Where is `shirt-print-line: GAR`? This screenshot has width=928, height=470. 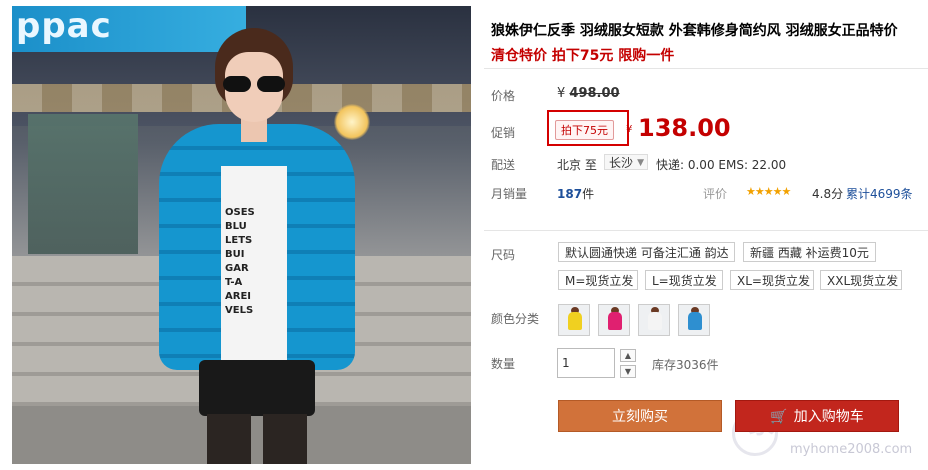 shirt-print-line: GAR is located at coordinates (237, 268).